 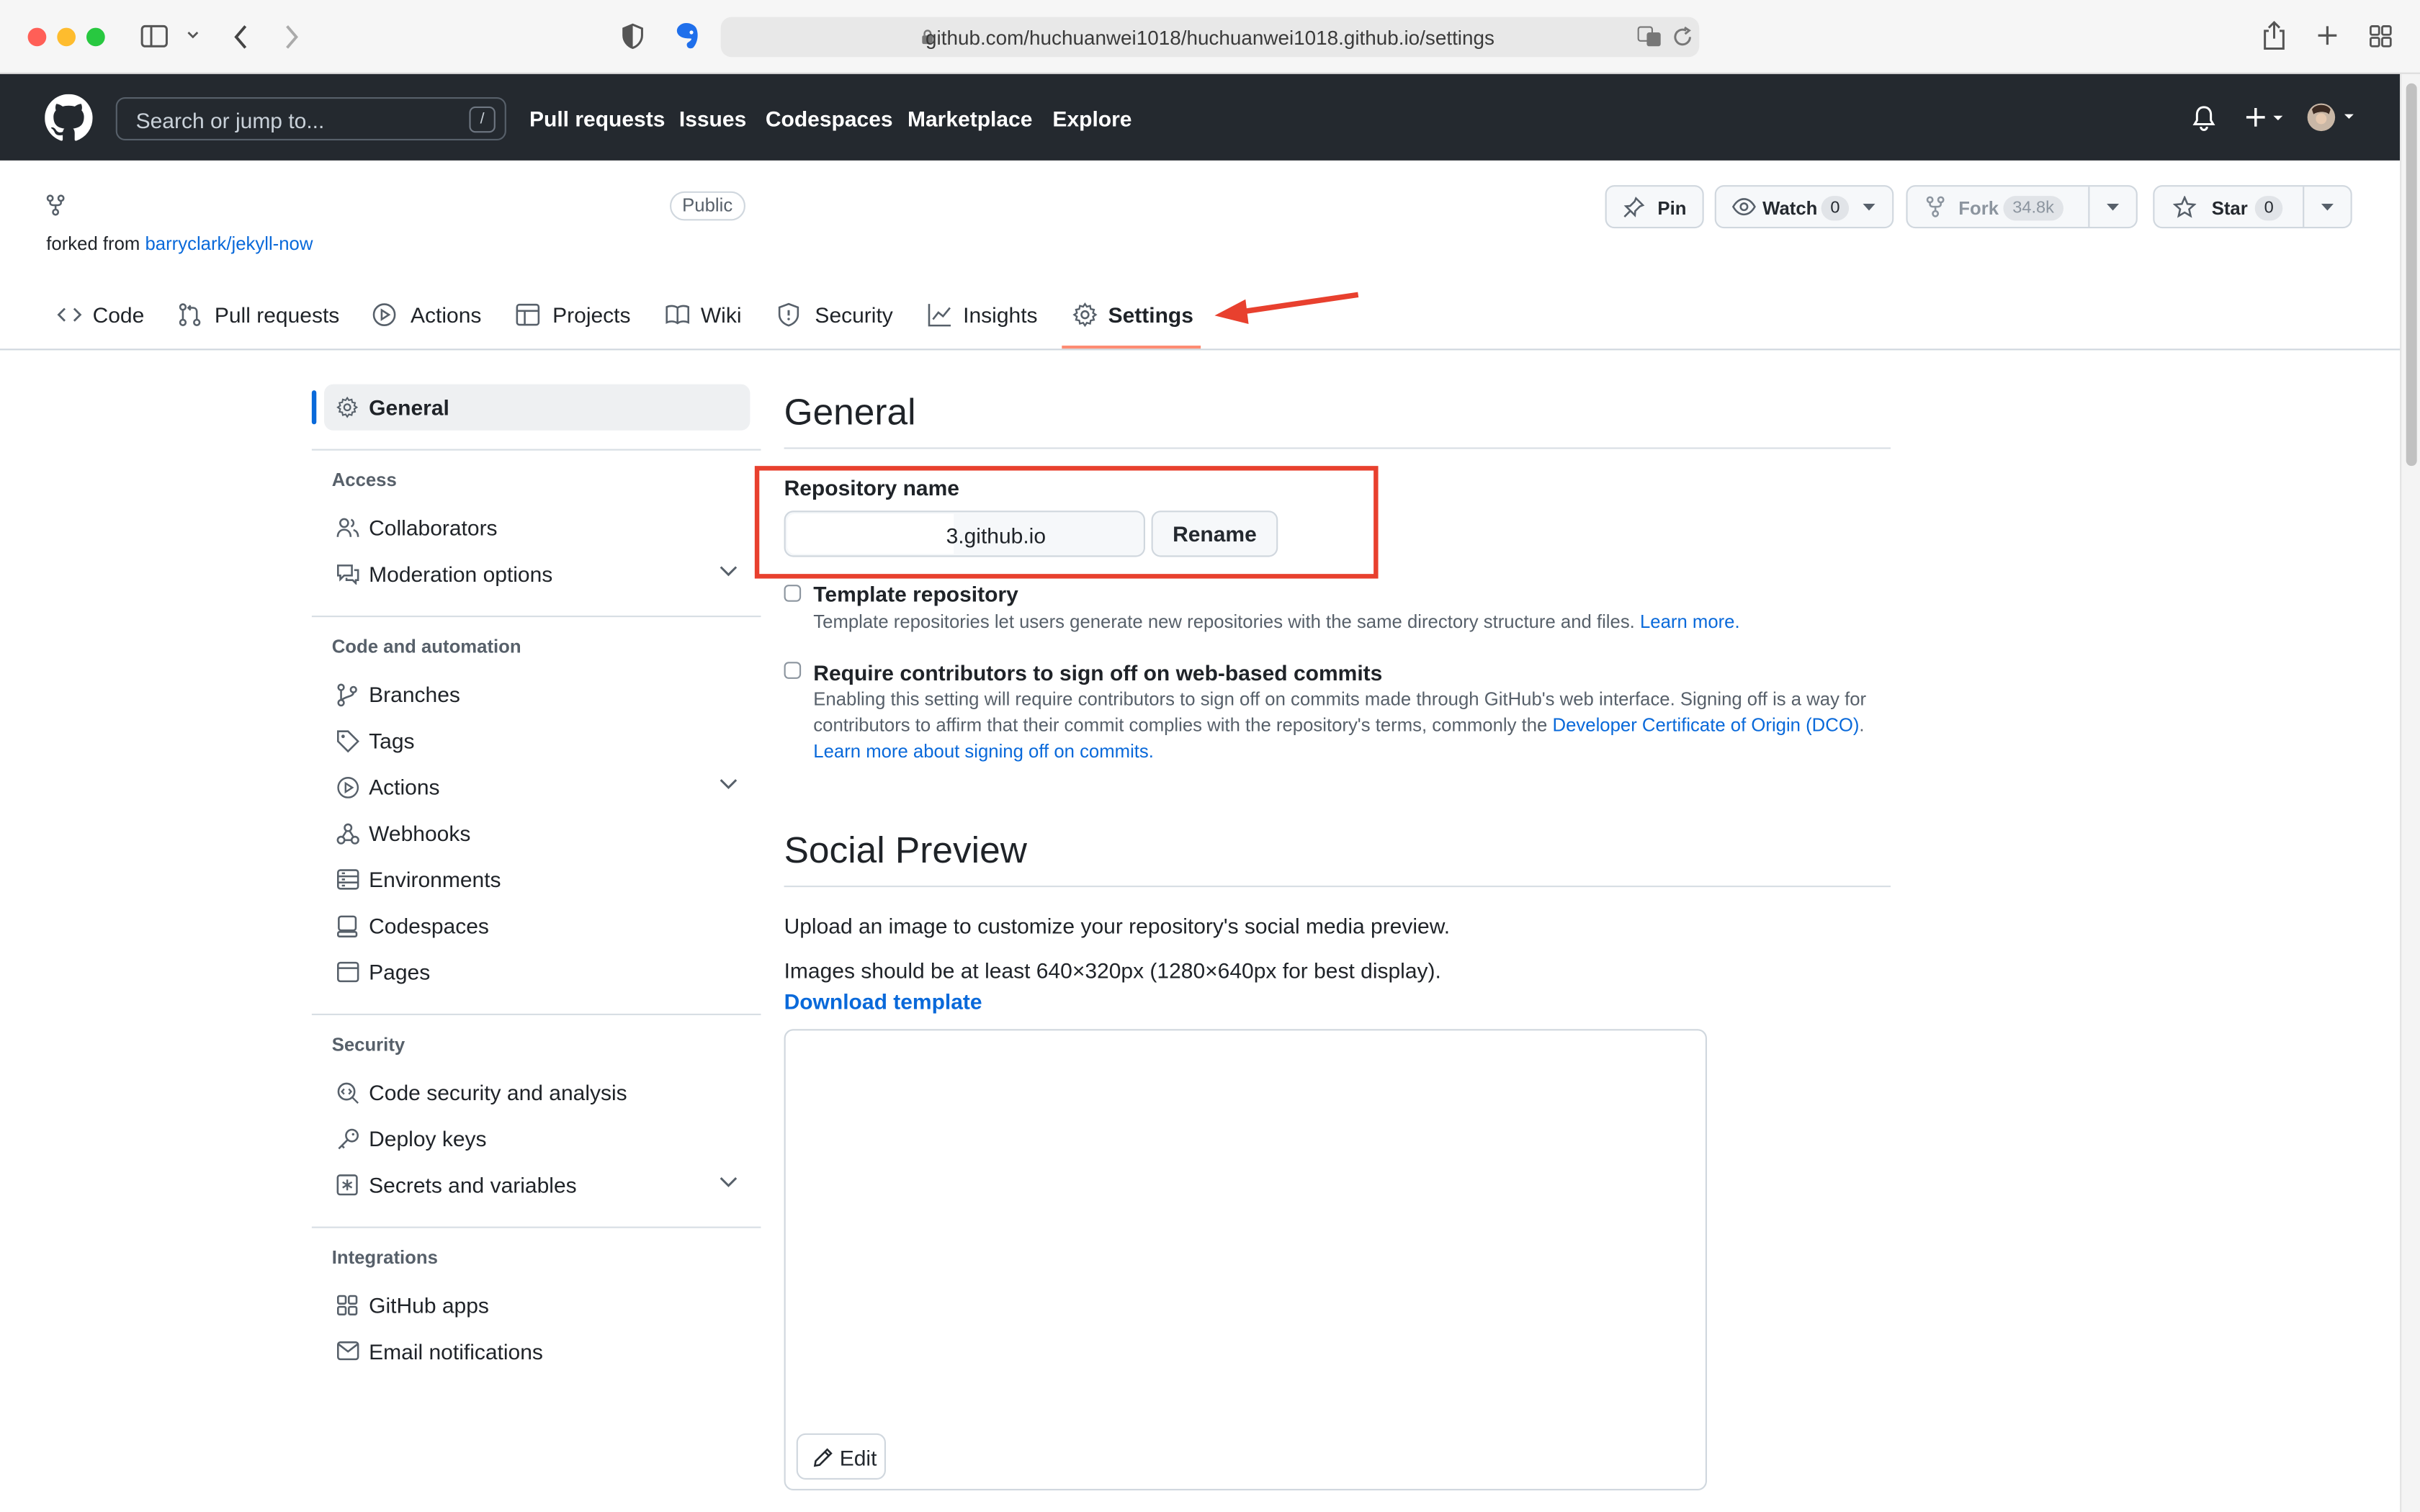 What do you see at coordinates (1200, 349) in the screenshot?
I see `tabs-divider` at bounding box center [1200, 349].